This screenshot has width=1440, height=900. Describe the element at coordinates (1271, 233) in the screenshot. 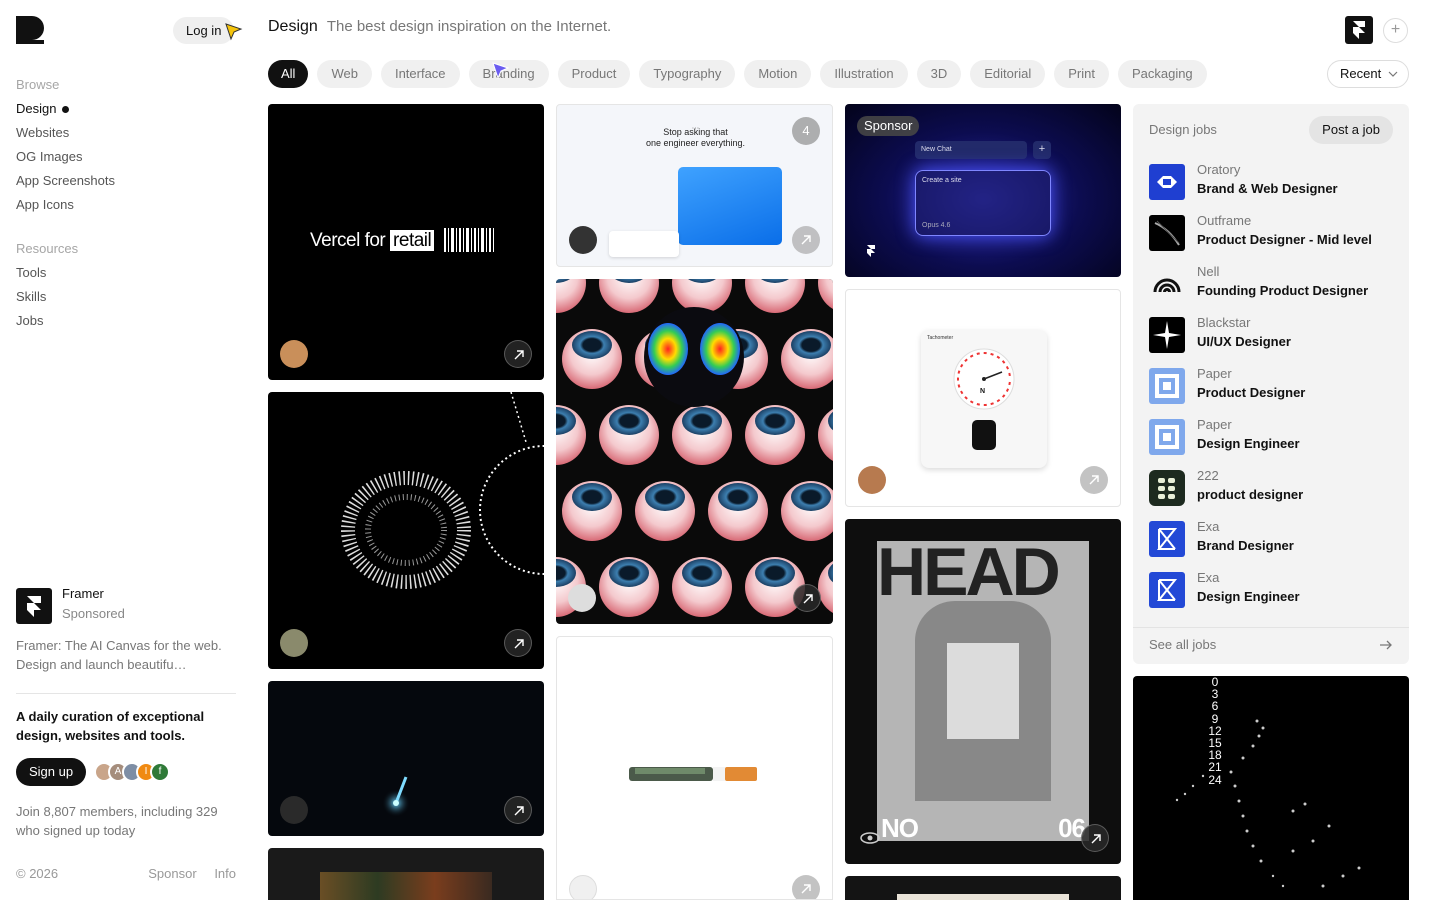

I see `job-item: Outframe Product Designer - Mid level` at that location.